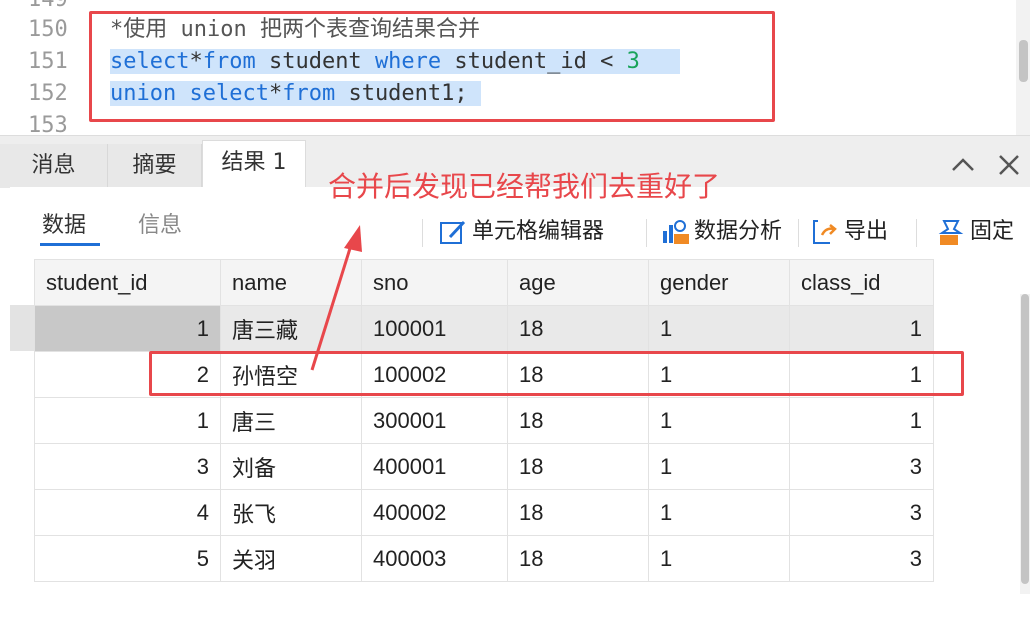 The width and height of the screenshot is (1030, 642). I want to click on line-number-gutter: 149 150 151 152 153, so click(41, 67).